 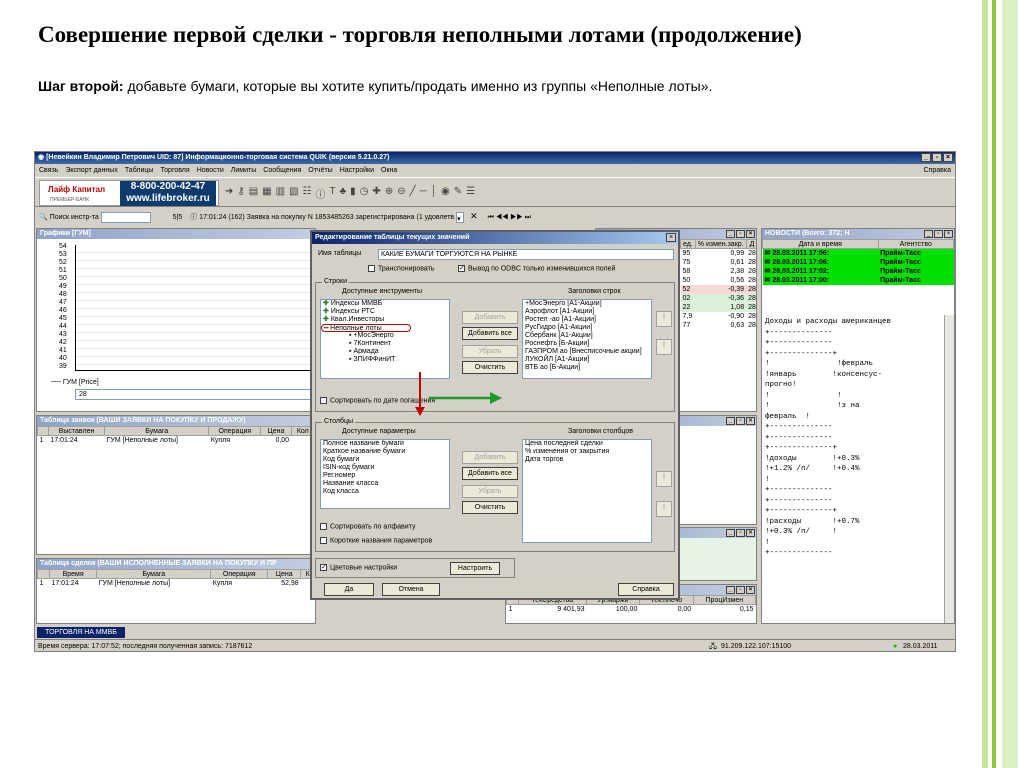 I want to click on table-row: 22 1,08 28, so click(x=718, y=307).